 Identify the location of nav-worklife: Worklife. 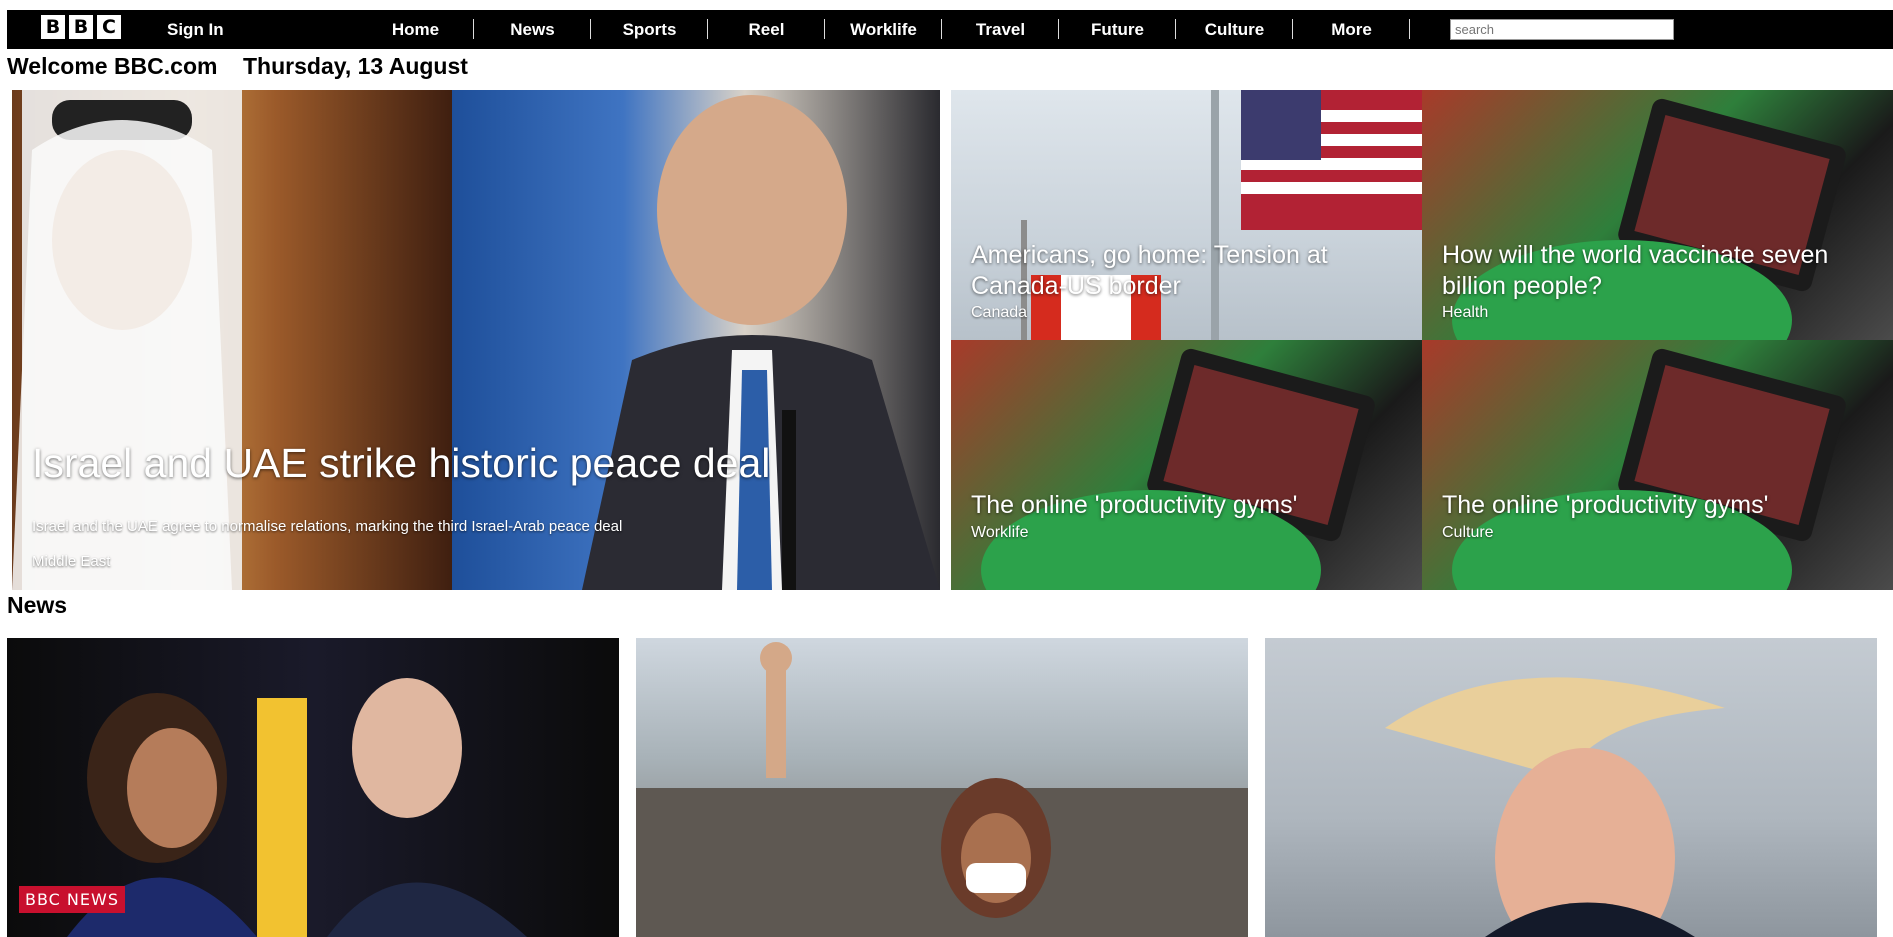
(883, 29).